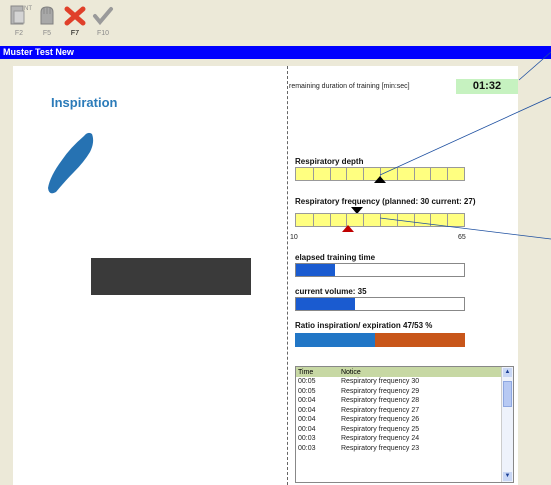 The height and width of the screenshot is (485, 551). Describe the element at coordinates (465, 136) in the screenshot. I see `depth-leader-line` at that location.